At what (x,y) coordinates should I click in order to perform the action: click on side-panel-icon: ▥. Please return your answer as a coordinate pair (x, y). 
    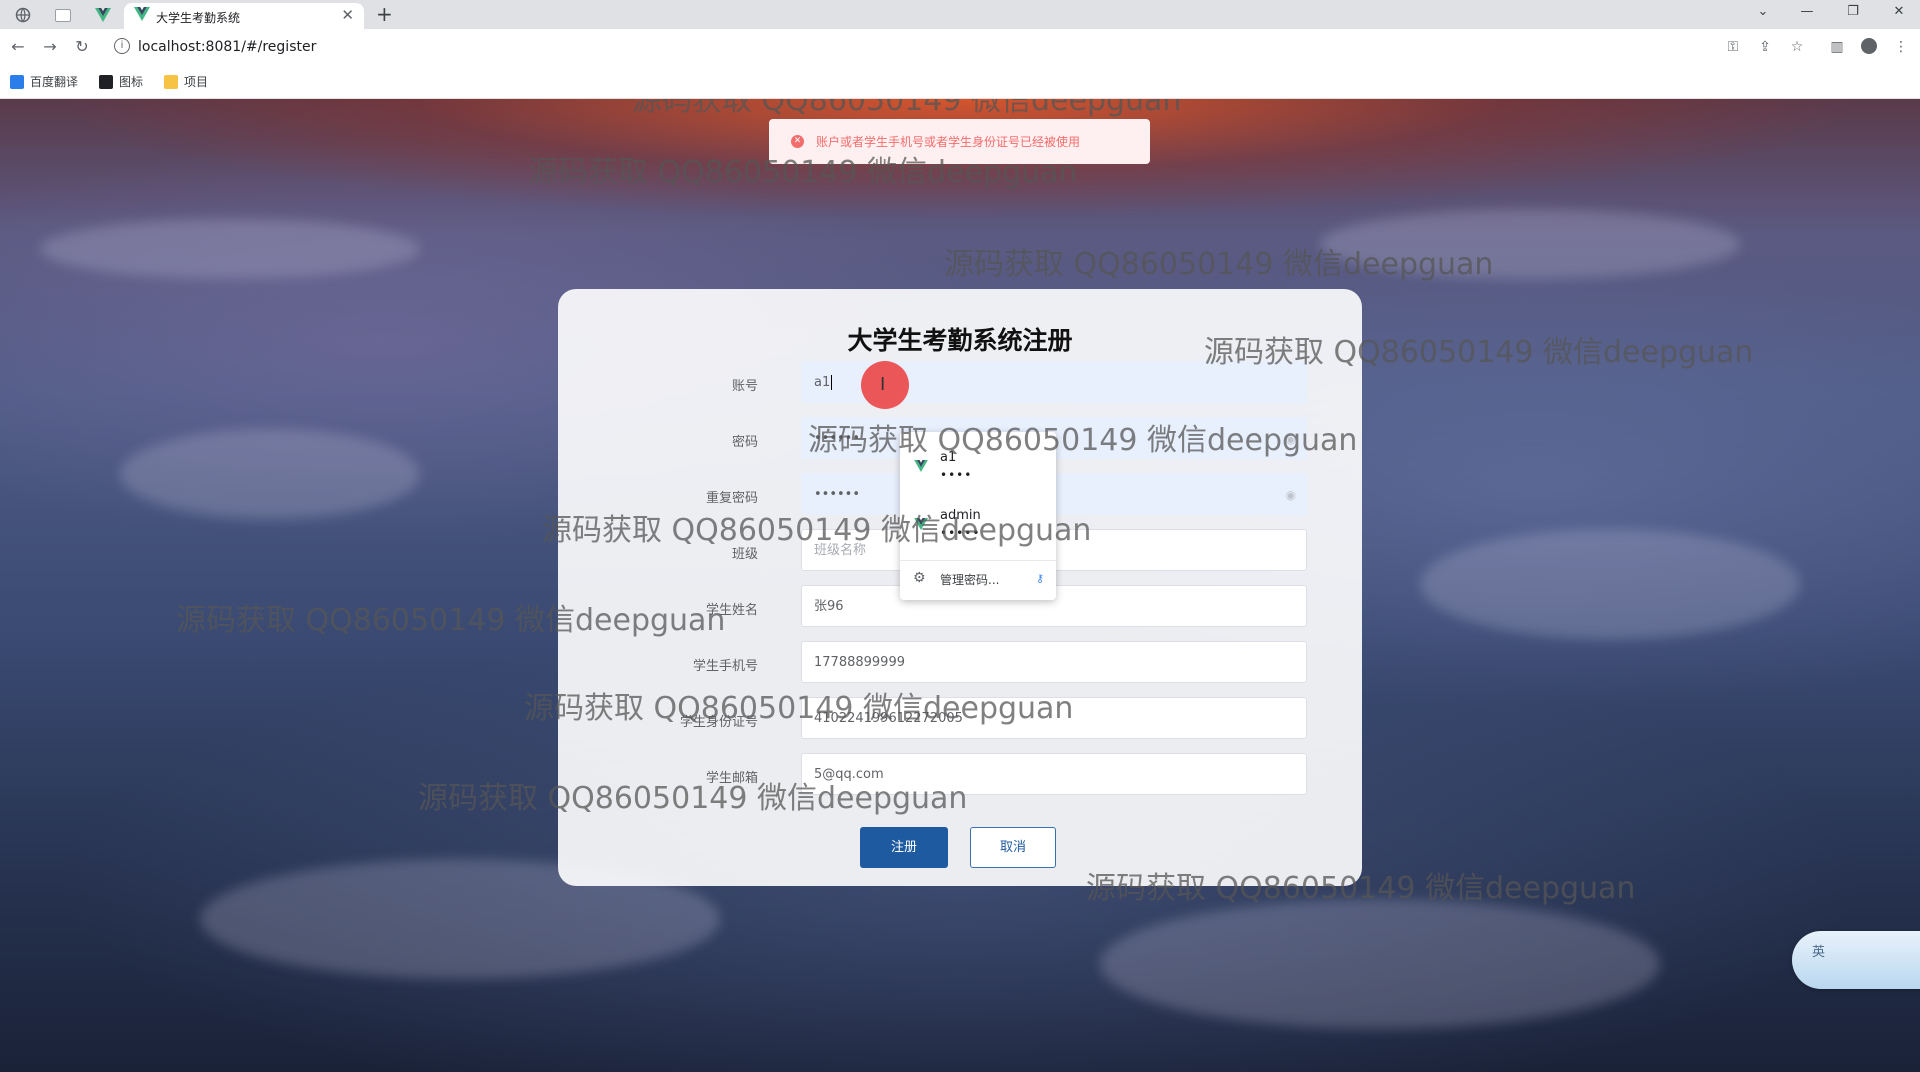
    Looking at the image, I should click on (1837, 47).